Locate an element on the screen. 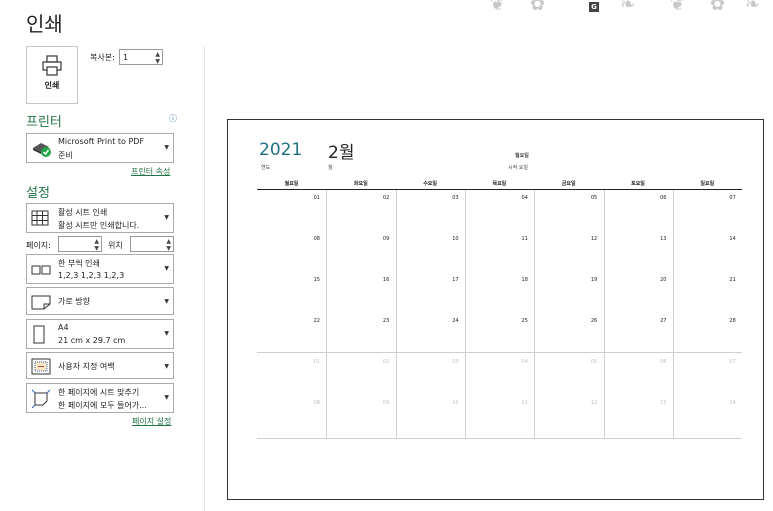  scaling-dropdown: 한 페이지에 시트 맞추기 한 페이지에 모두 들어가... ▼ is located at coordinates (100, 398).